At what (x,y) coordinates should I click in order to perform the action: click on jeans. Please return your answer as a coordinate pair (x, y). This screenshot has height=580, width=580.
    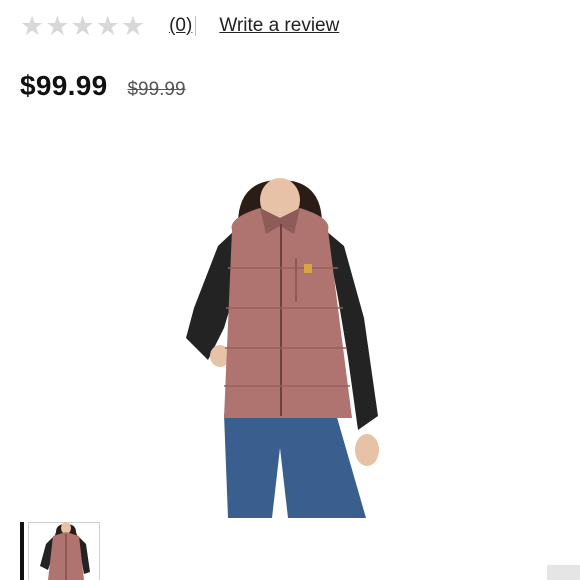
    Looking at the image, I should click on (295, 466).